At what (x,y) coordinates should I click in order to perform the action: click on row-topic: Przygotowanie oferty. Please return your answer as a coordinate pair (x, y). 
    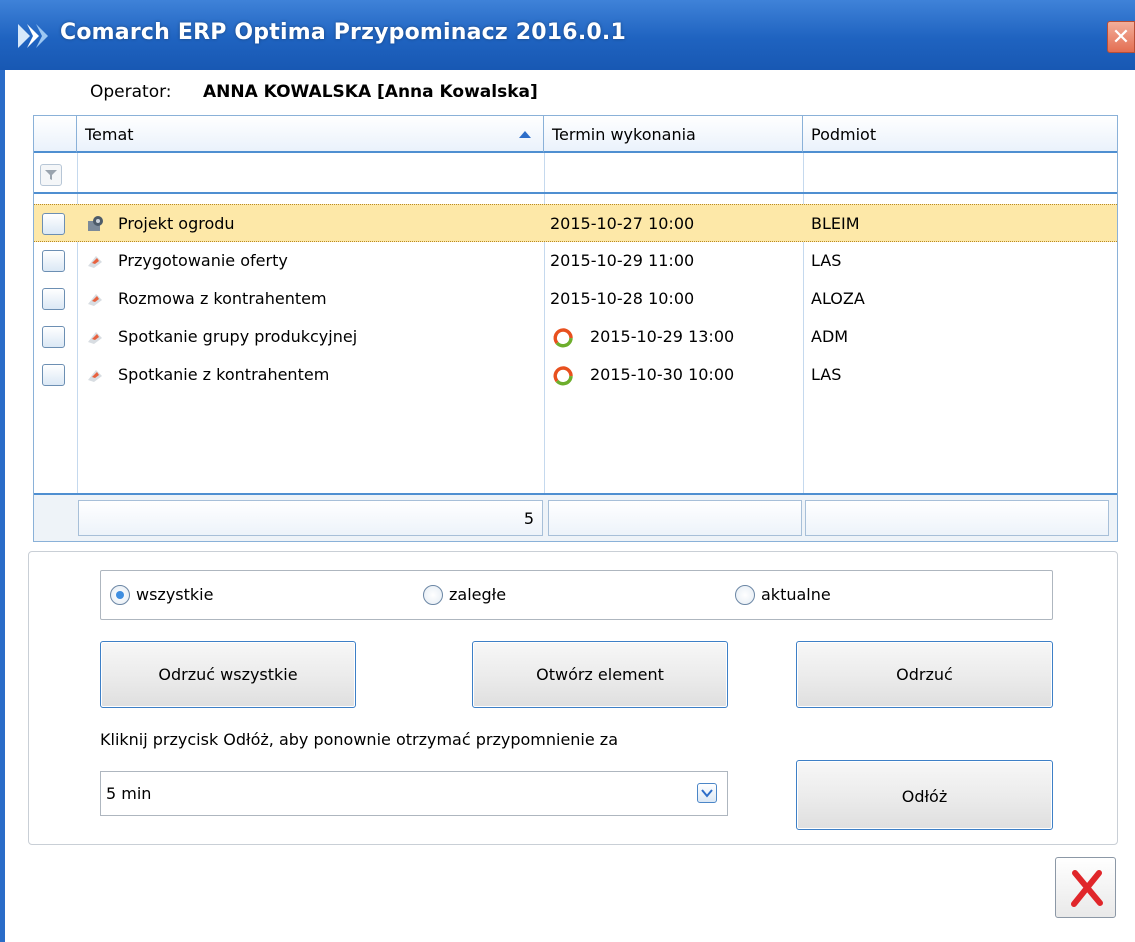
    Looking at the image, I should click on (203, 260).